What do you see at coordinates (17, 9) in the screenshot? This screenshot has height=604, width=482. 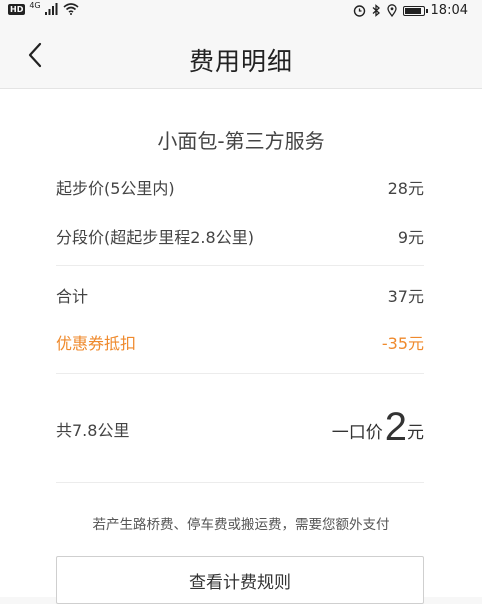 I see `hd-badge: HD` at bounding box center [17, 9].